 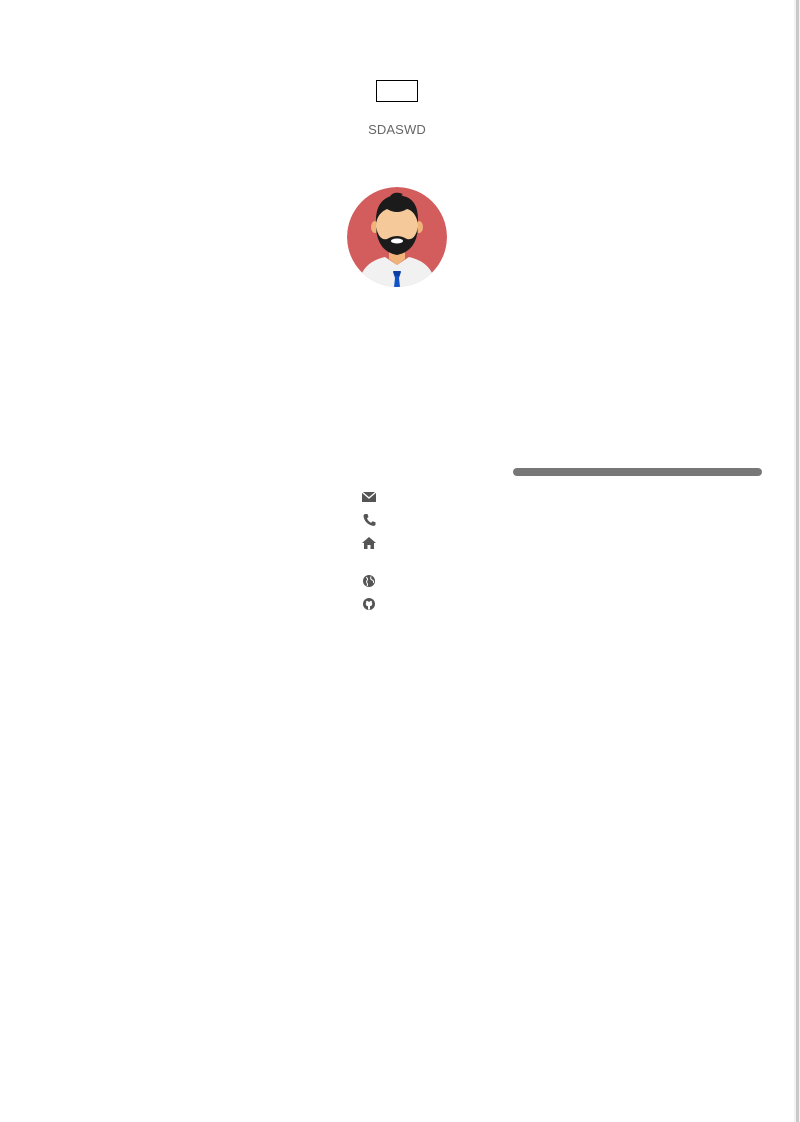 What do you see at coordinates (369, 581) in the screenshot?
I see `globe-icon` at bounding box center [369, 581].